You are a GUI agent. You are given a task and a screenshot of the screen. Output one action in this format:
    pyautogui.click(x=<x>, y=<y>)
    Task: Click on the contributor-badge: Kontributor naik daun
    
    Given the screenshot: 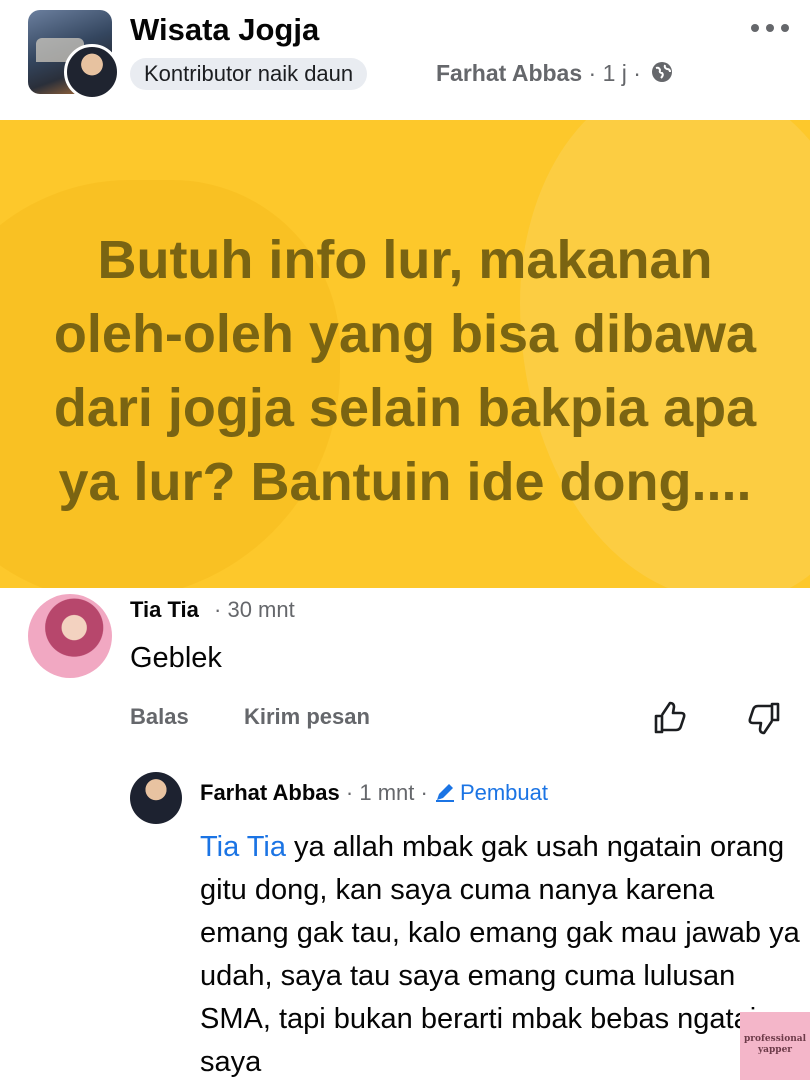 What is the action you would take?
    pyautogui.click(x=249, y=74)
    